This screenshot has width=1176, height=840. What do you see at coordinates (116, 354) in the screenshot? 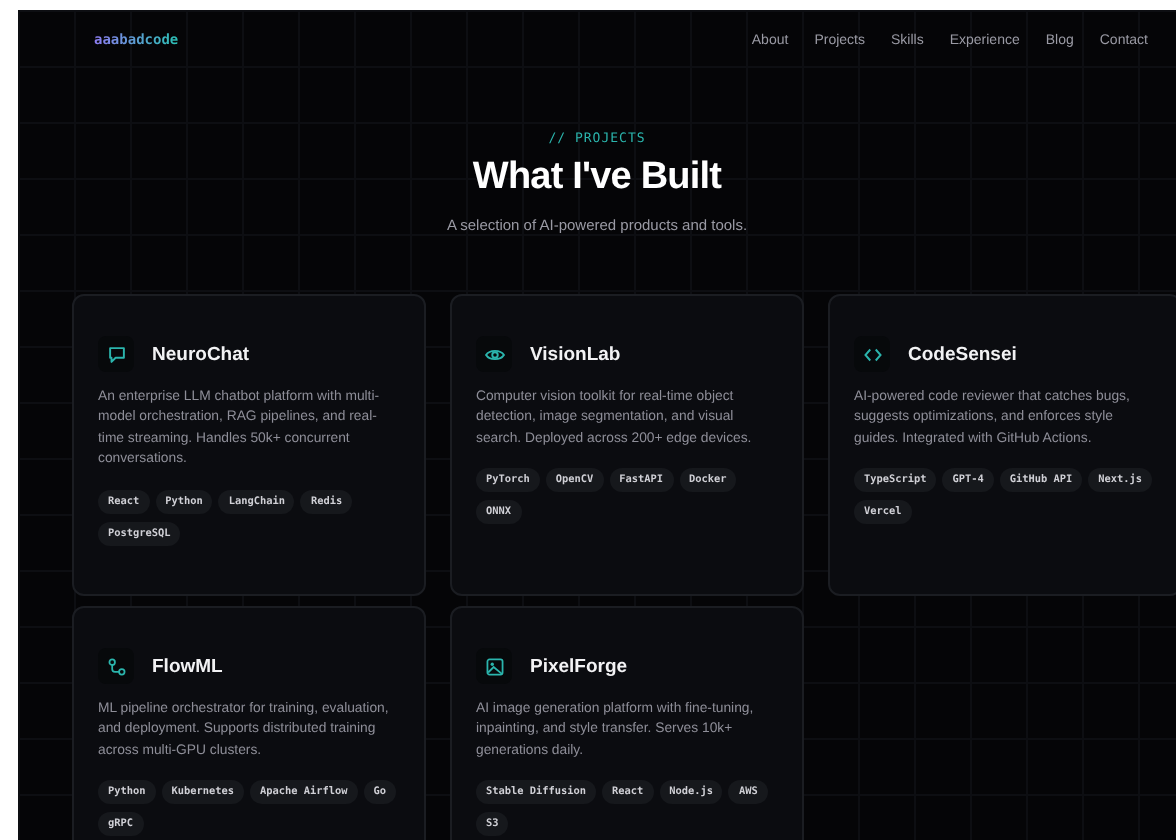
I see `chat-bubble-icon` at bounding box center [116, 354].